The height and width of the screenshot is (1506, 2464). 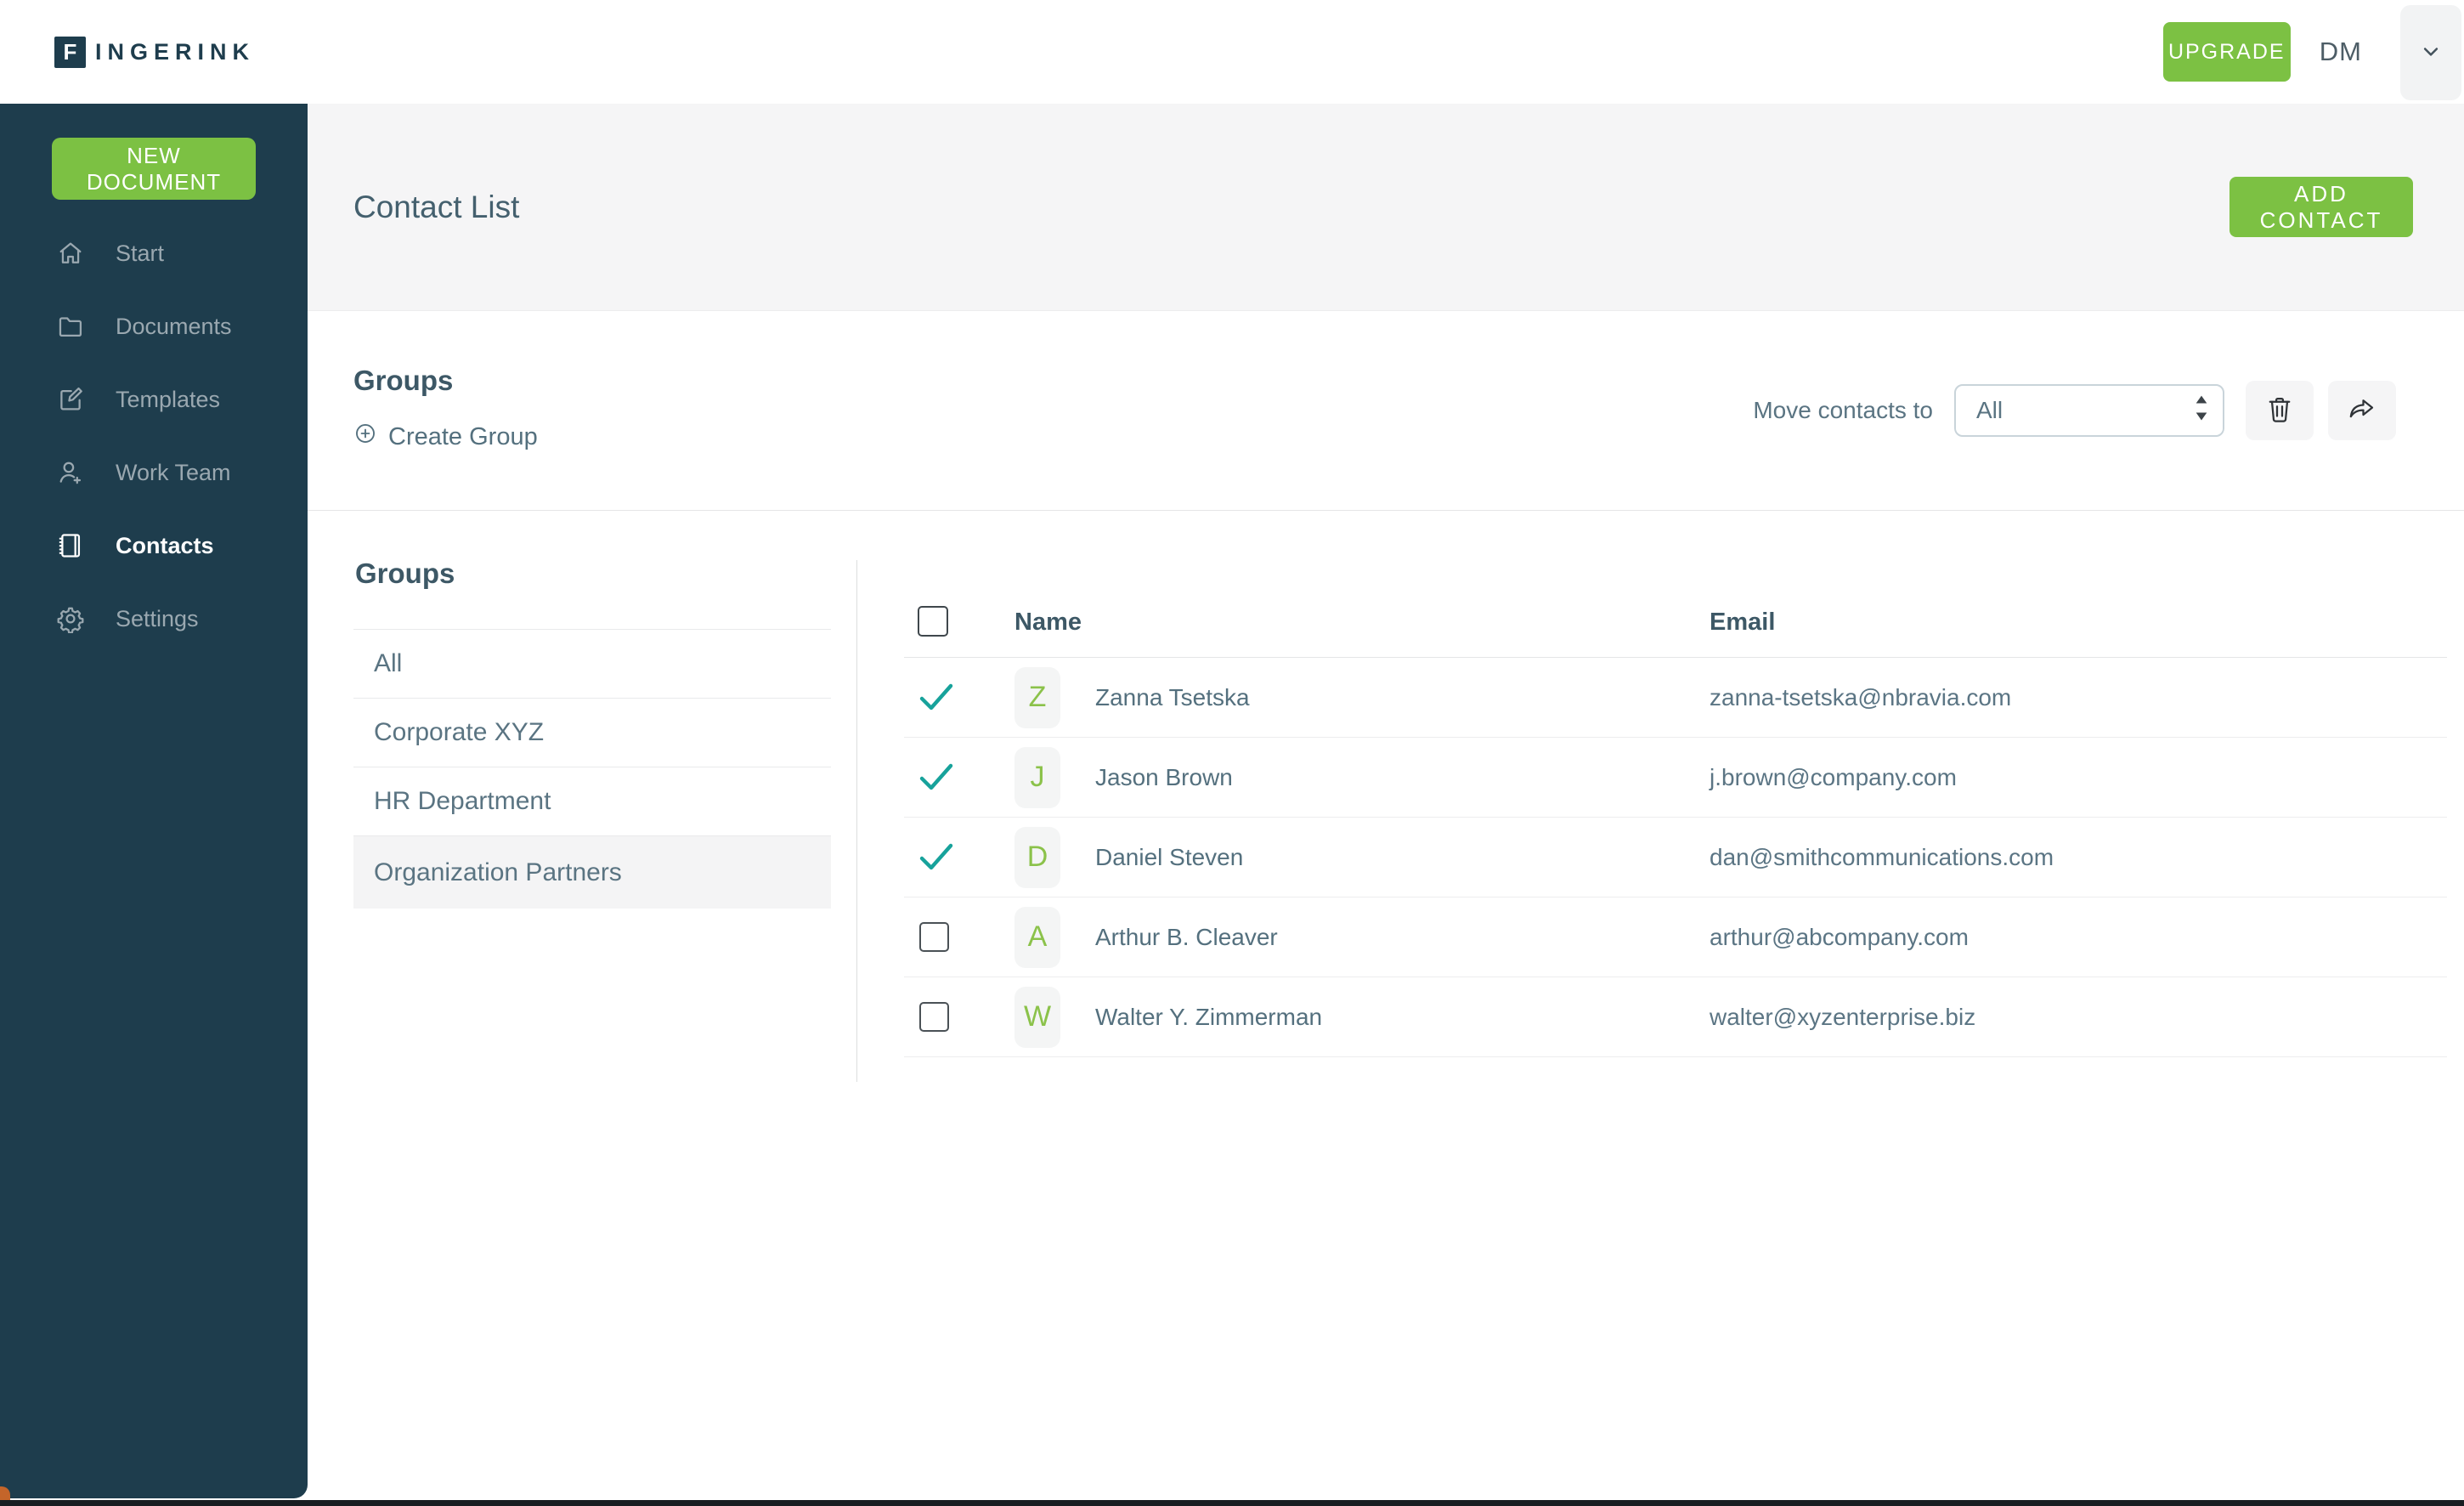 I want to click on avatar: Z, so click(x=1037, y=697).